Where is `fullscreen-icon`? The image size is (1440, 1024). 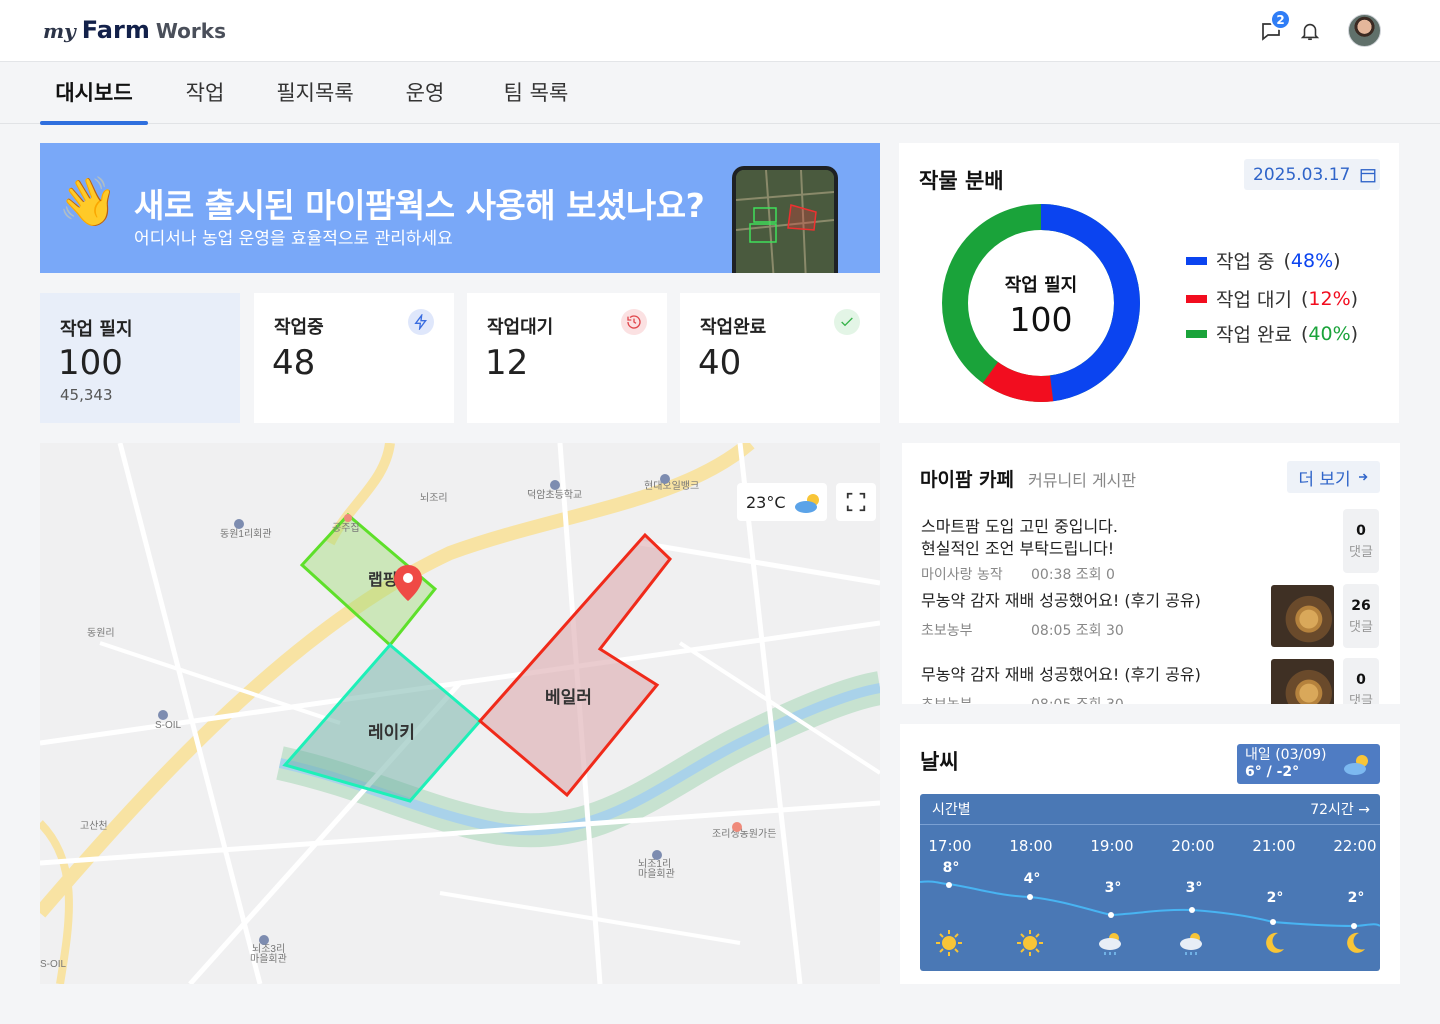
fullscreen-icon is located at coordinates (856, 502).